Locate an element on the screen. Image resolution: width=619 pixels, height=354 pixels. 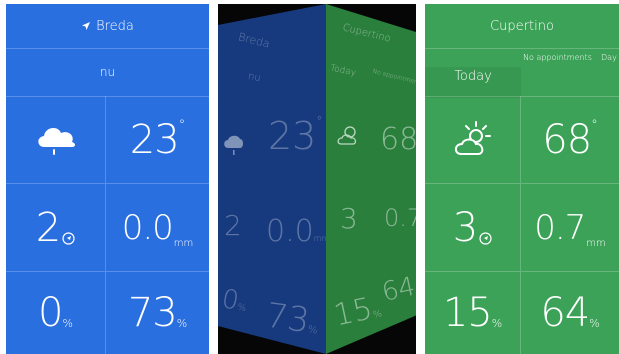
ghost-city: Breda is located at coordinates (254, 40).